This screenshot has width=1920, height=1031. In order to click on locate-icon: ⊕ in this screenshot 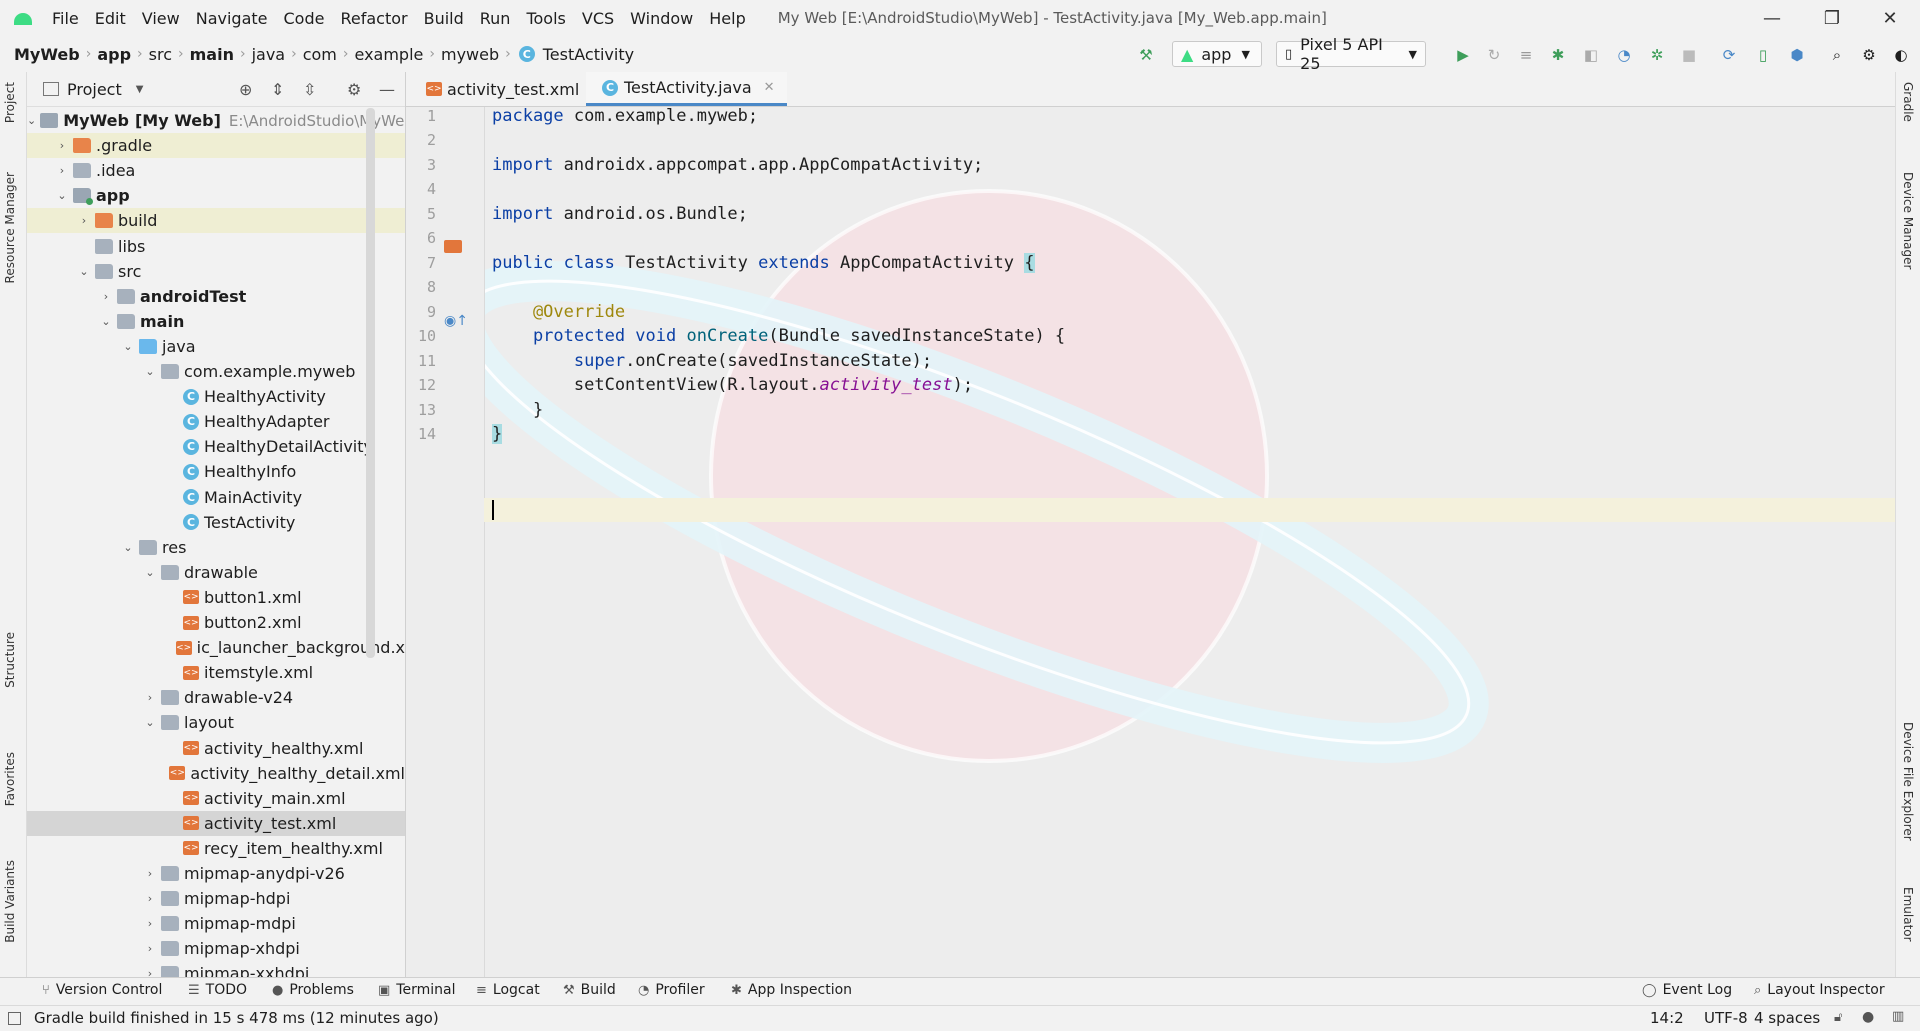, I will do `click(245, 89)`.